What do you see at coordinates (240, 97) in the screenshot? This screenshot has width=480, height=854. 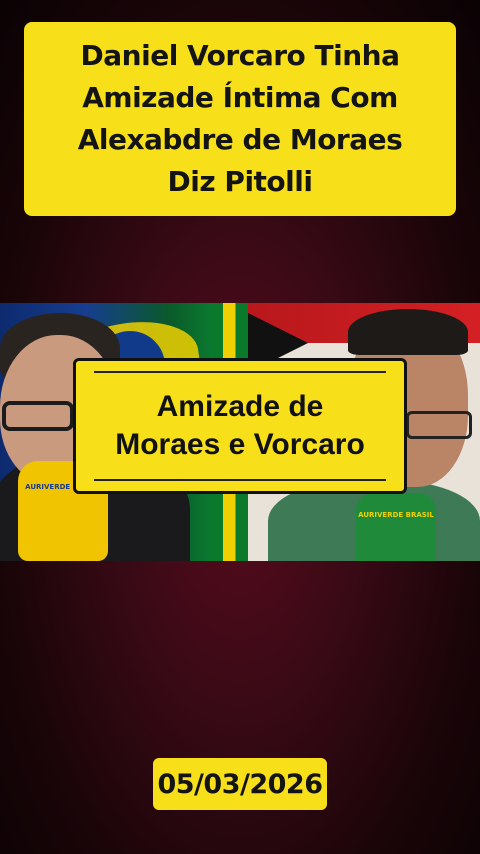 I see `headline-line-2: Amizade Íntima Com` at bounding box center [240, 97].